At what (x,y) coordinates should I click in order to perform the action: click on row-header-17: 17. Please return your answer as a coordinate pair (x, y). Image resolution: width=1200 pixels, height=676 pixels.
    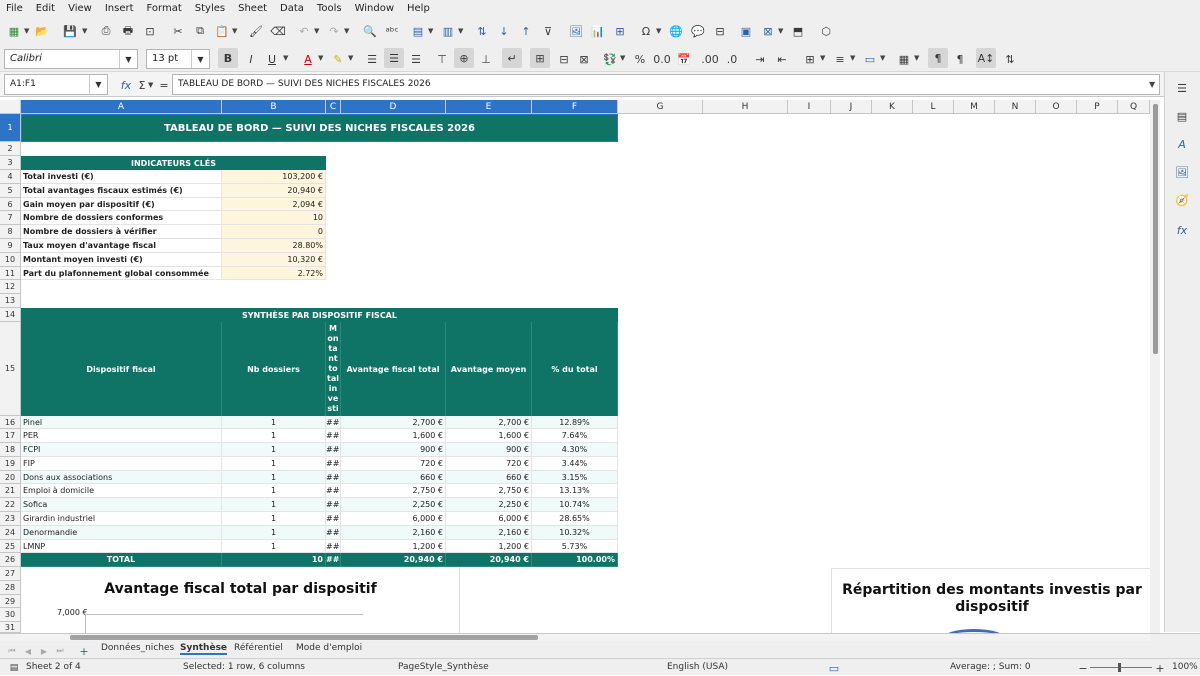
    Looking at the image, I should click on (10, 436).